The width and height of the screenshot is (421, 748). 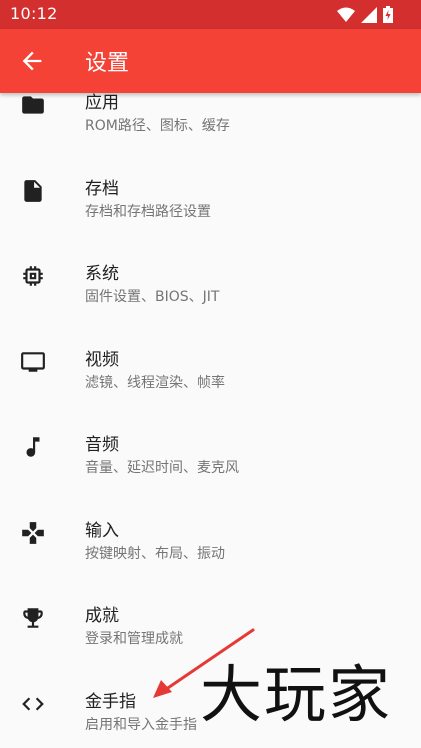 I want to click on watermark: 大玩家, so click(x=296, y=694).